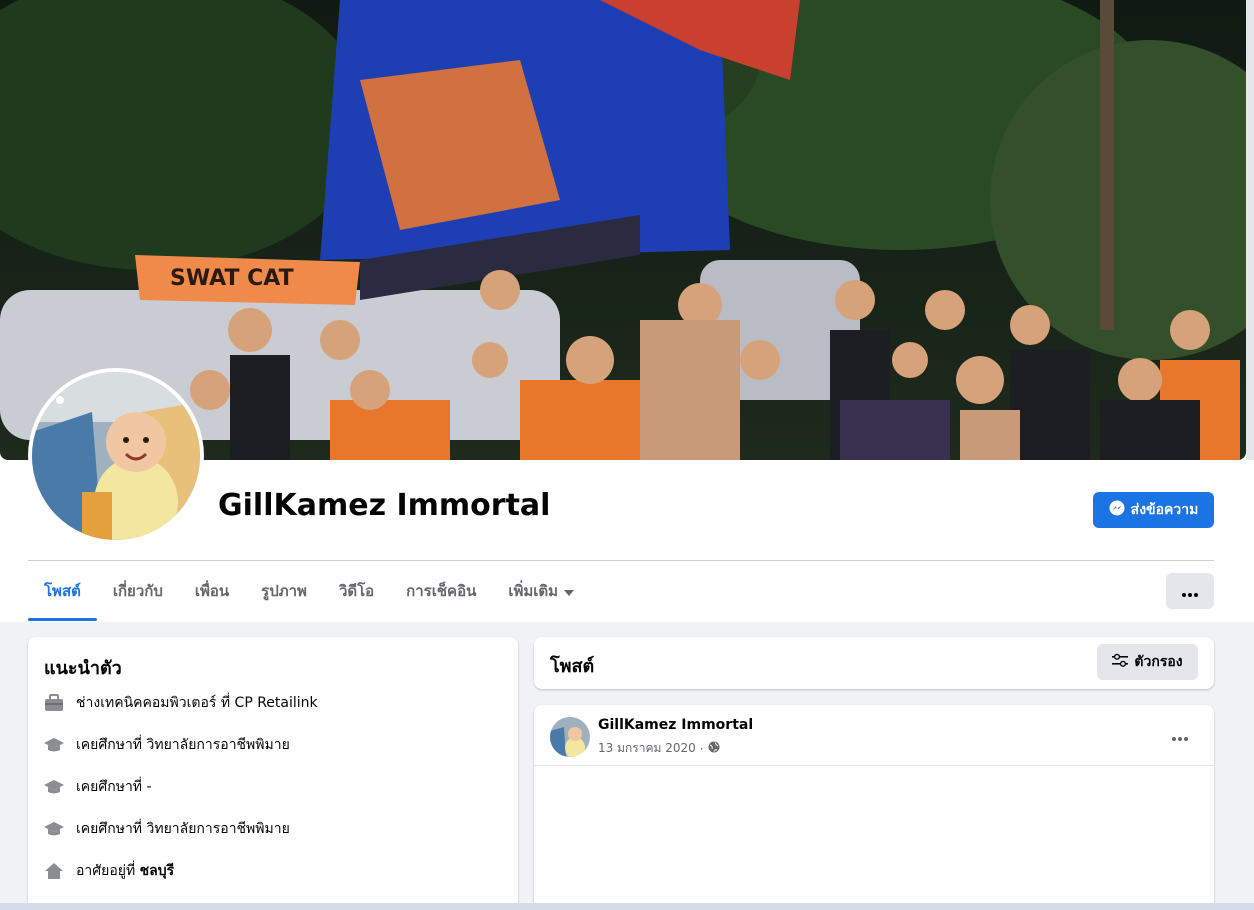 The image size is (1254, 910). I want to click on tab-photos: รูปภาพ, so click(284, 591).